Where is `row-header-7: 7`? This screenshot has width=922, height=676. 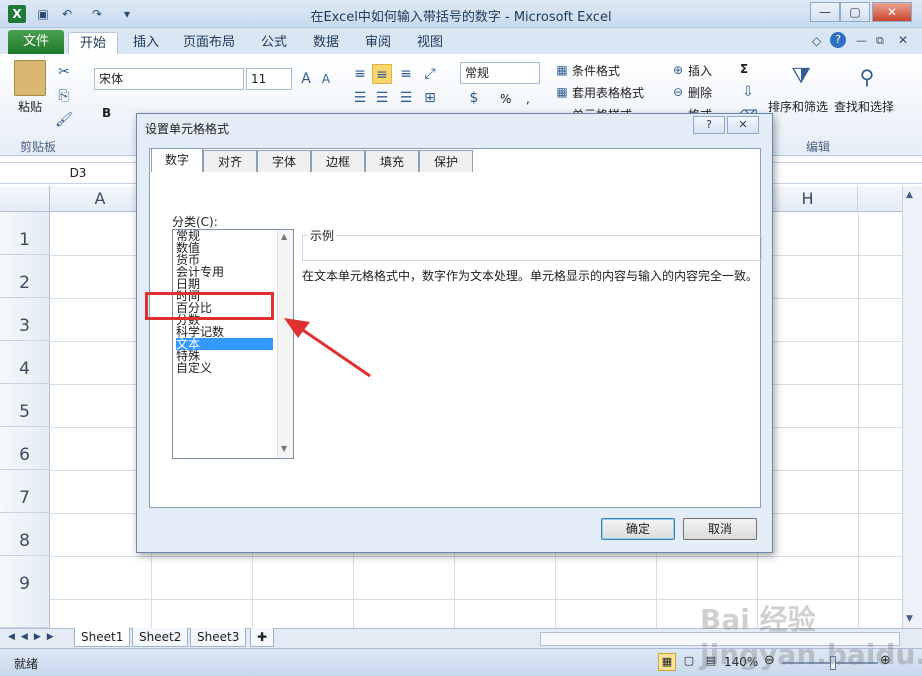 row-header-7: 7 is located at coordinates (25, 491).